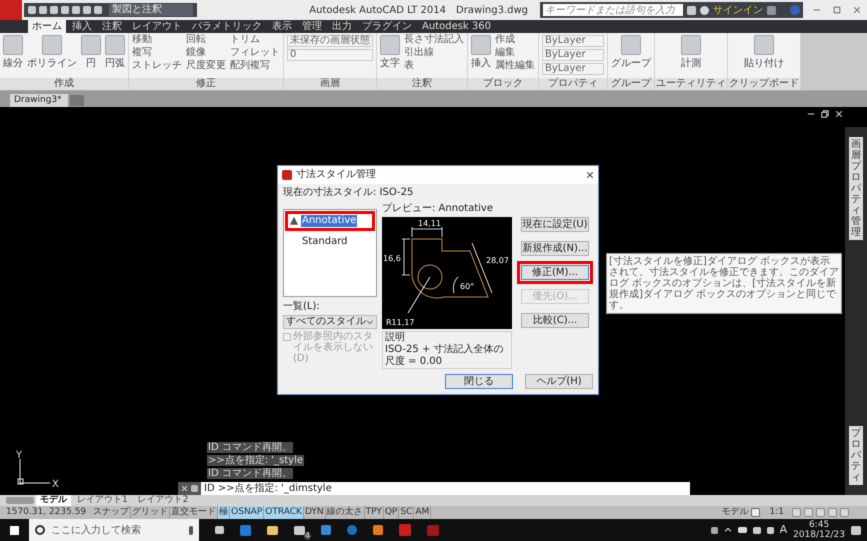 The height and width of the screenshot is (541, 867). What do you see at coordinates (613, 10) in the screenshot?
I see `search-field: キーワードまたは語句を入力` at bounding box center [613, 10].